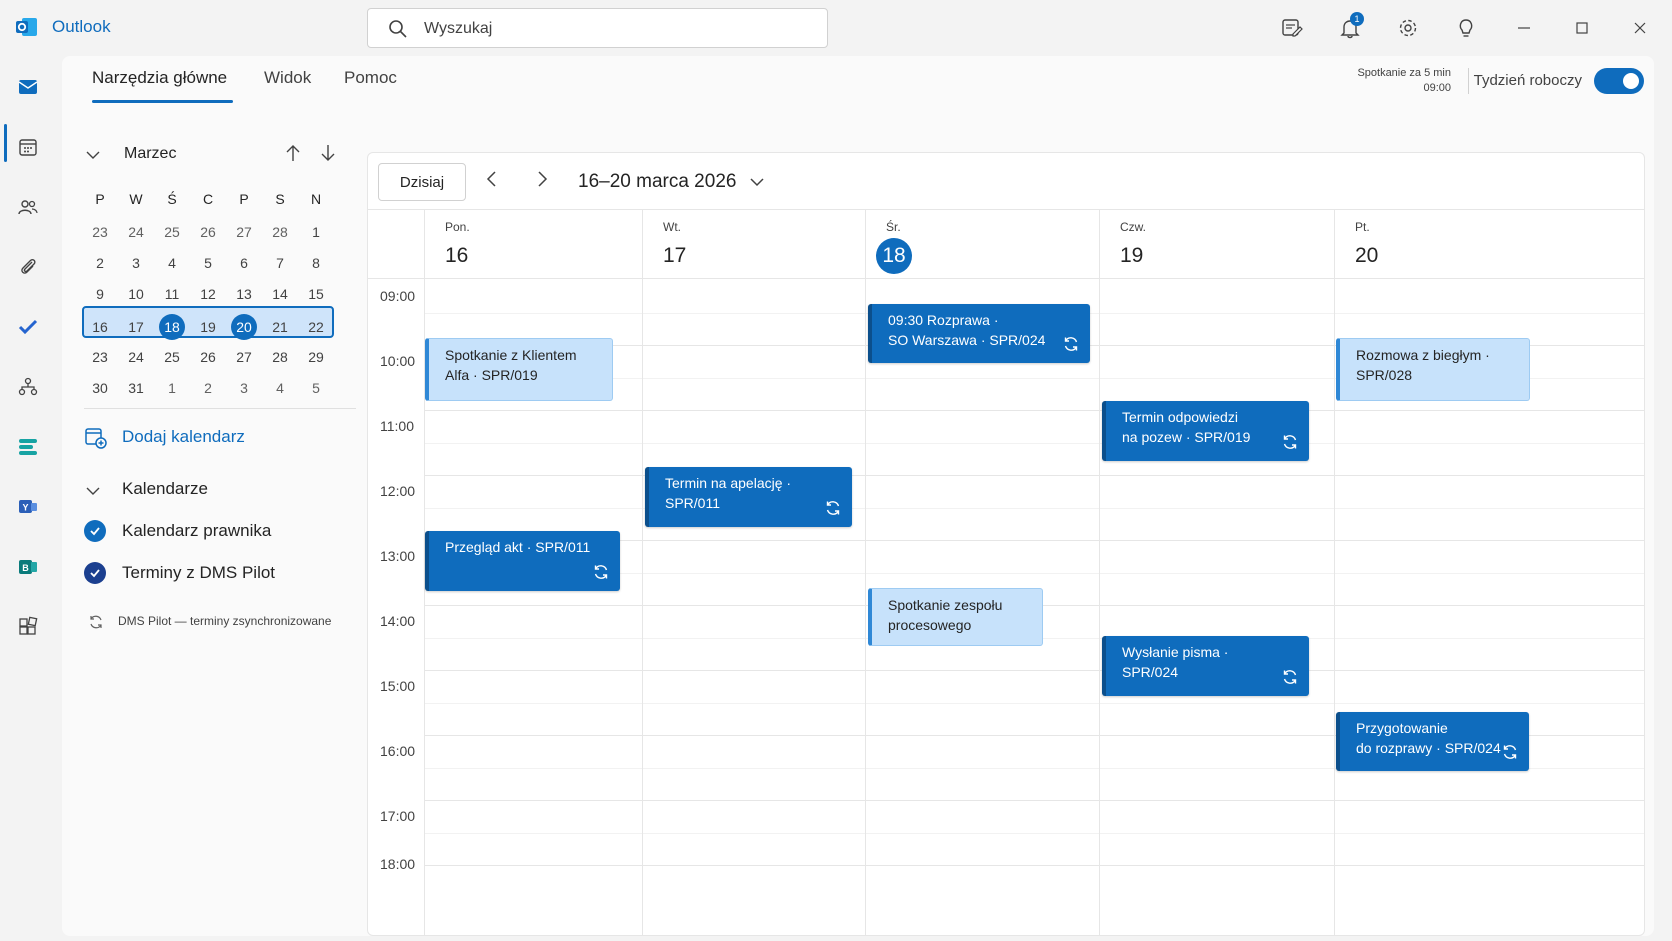 The width and height of the screenshot is (1672, 941). What do you see at coordinates (1582, 28) in the screenshot?
I see `maximize-button` at bounding box center [1582, 28].